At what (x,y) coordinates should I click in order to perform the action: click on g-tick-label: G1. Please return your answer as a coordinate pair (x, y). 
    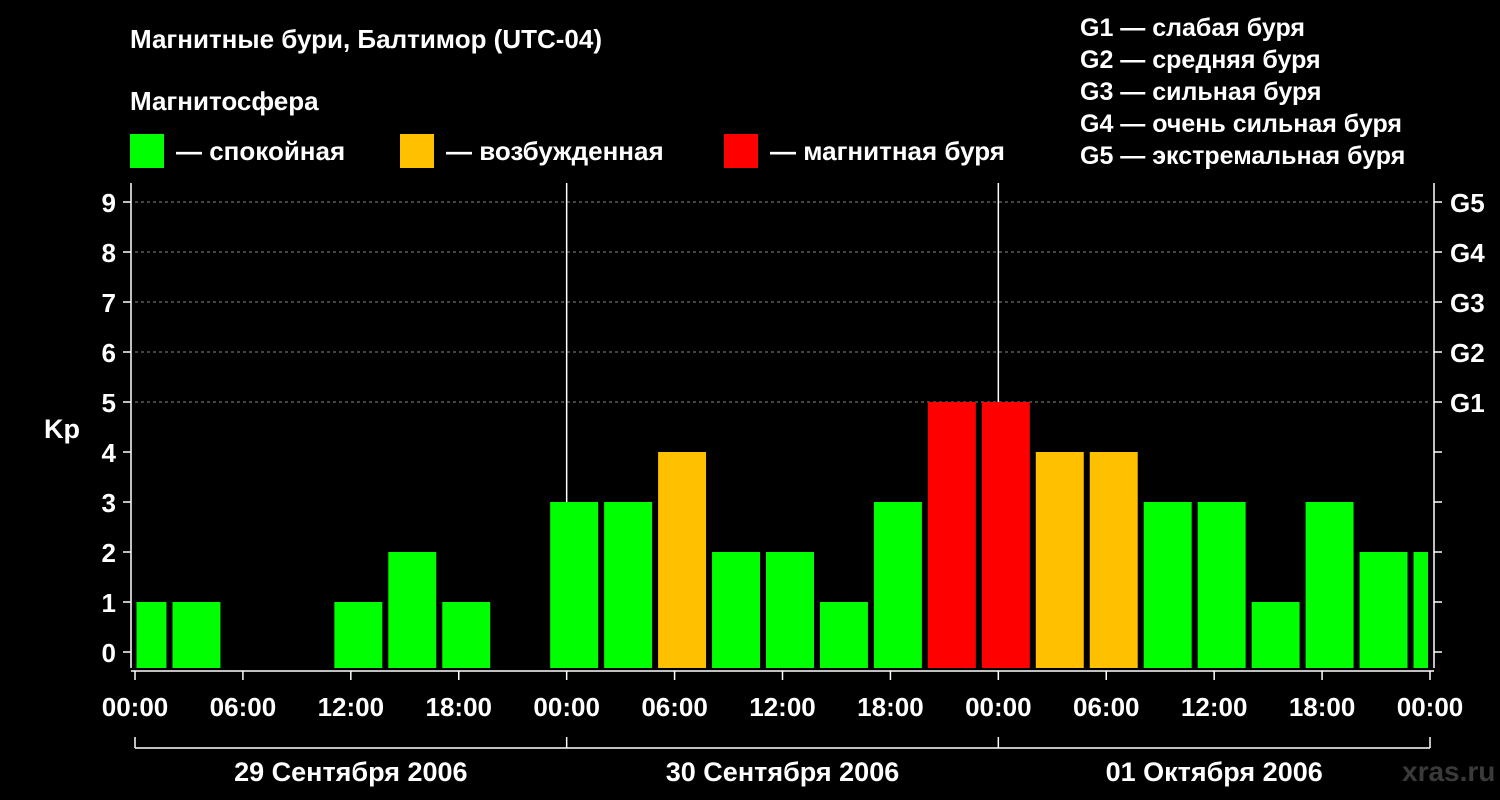
    Looking at the image, I should click on (1467, 403).